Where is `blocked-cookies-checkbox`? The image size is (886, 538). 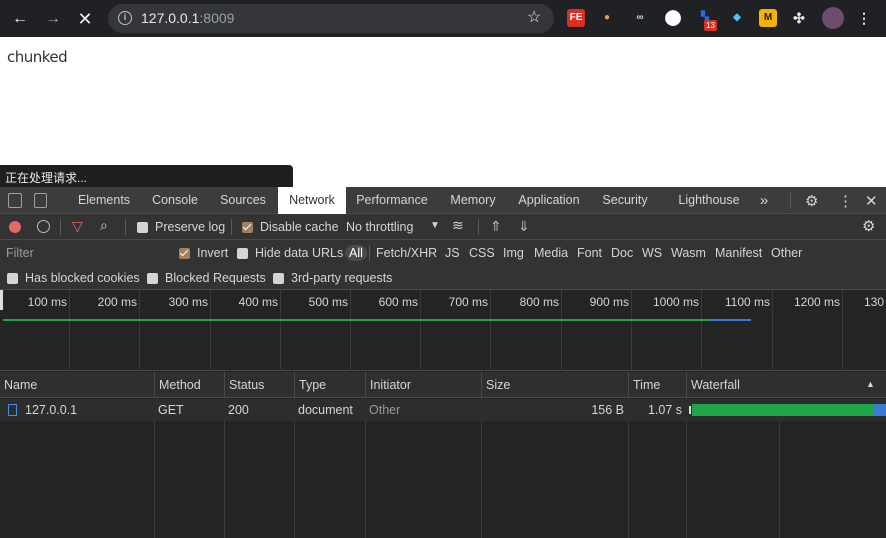 blocked-cookies-checkbox is located at coordinates (12, 278).